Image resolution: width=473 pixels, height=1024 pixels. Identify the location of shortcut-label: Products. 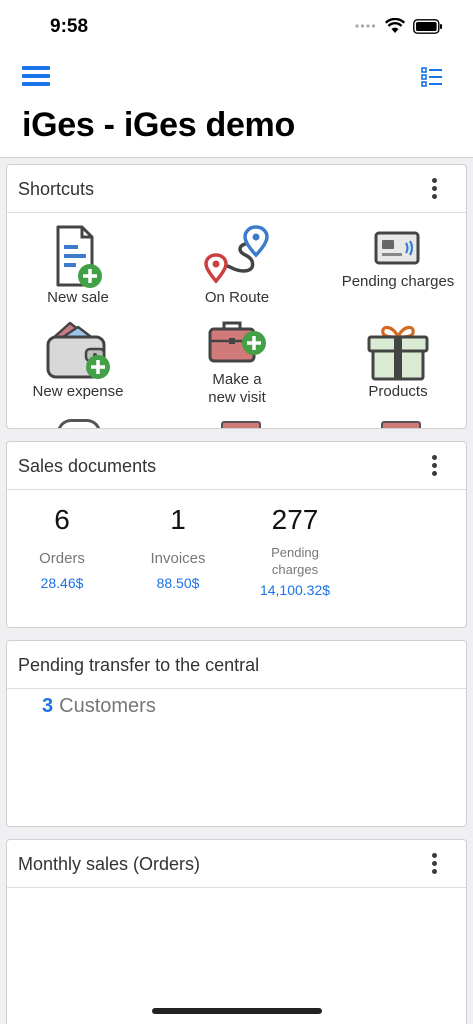
(398, 391).